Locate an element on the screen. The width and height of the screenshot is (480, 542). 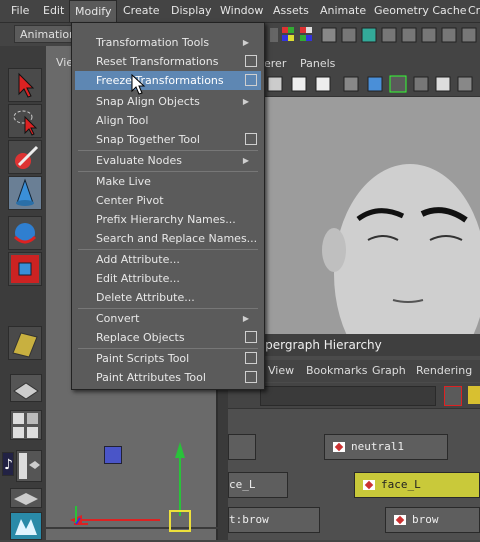
menu-file: File is located at coordinates (20, 11).